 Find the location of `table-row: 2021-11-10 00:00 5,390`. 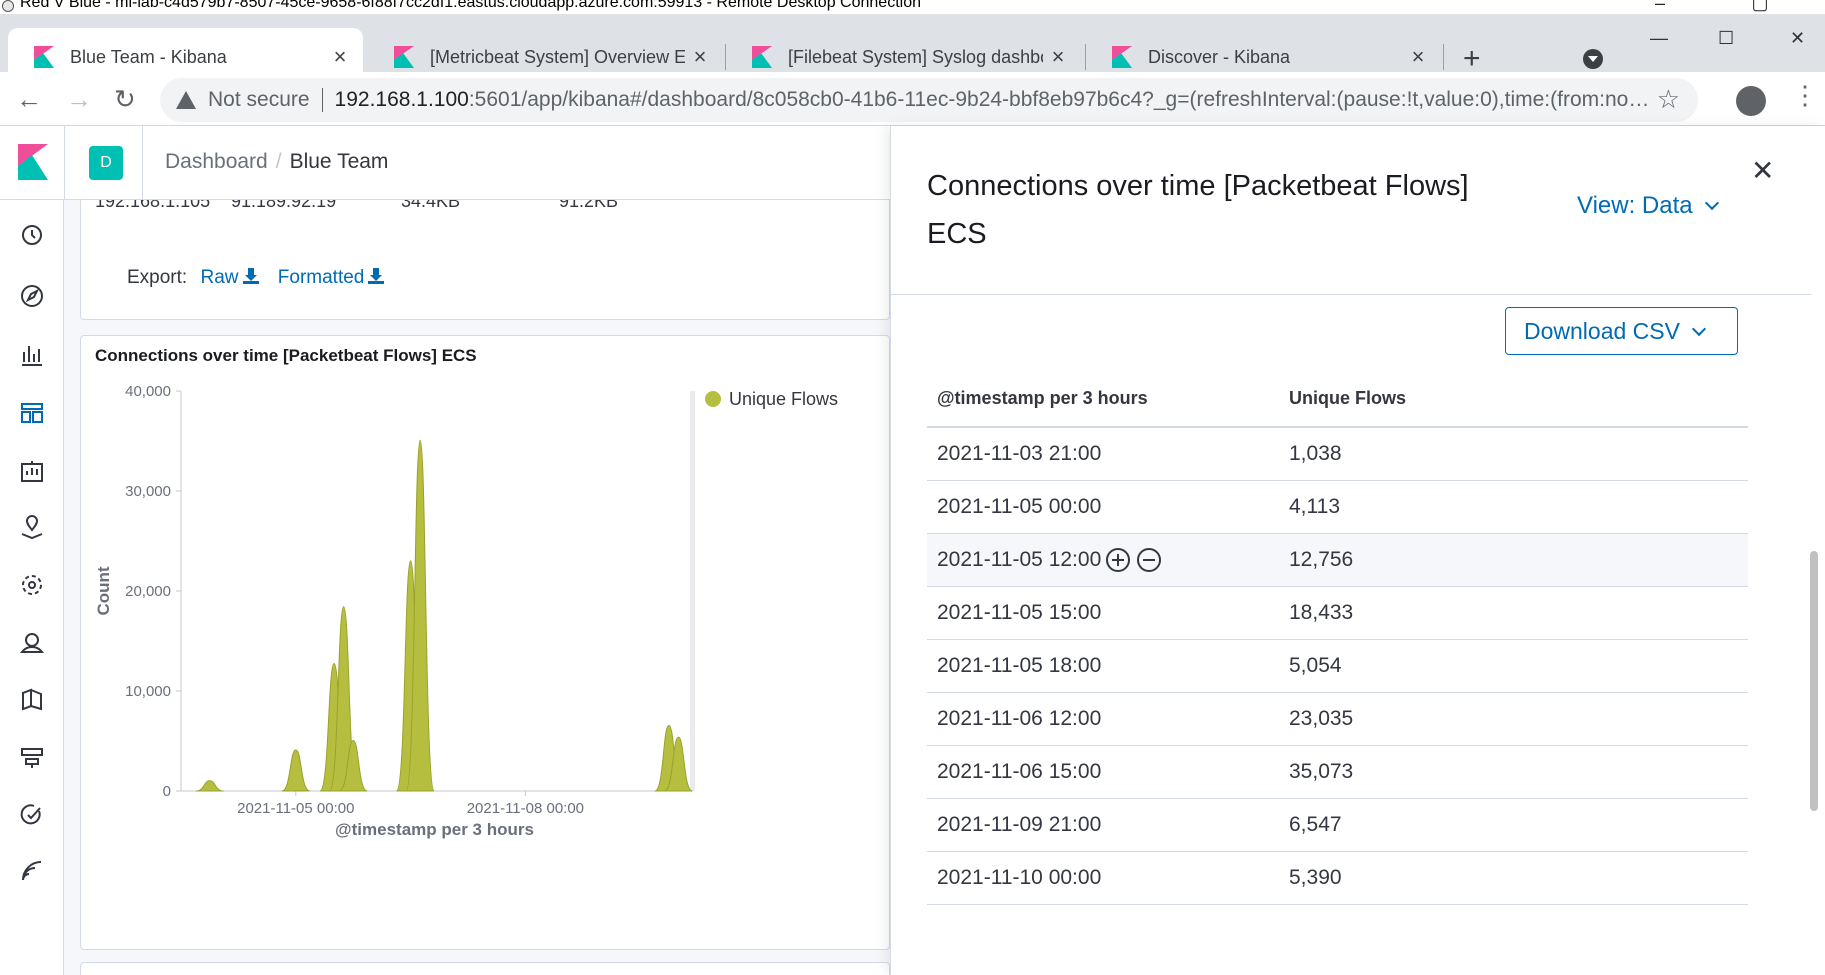

table-row: 2021-11-10 00:00 5,390 is located at coordinates (1337, 878).